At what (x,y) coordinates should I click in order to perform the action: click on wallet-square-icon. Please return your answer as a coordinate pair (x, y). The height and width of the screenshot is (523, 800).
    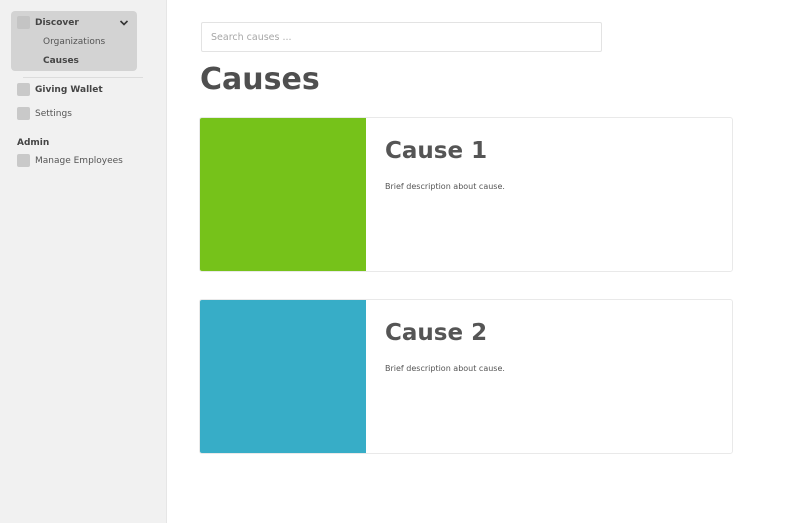
    Looking at the image, I should click on (23, 89).